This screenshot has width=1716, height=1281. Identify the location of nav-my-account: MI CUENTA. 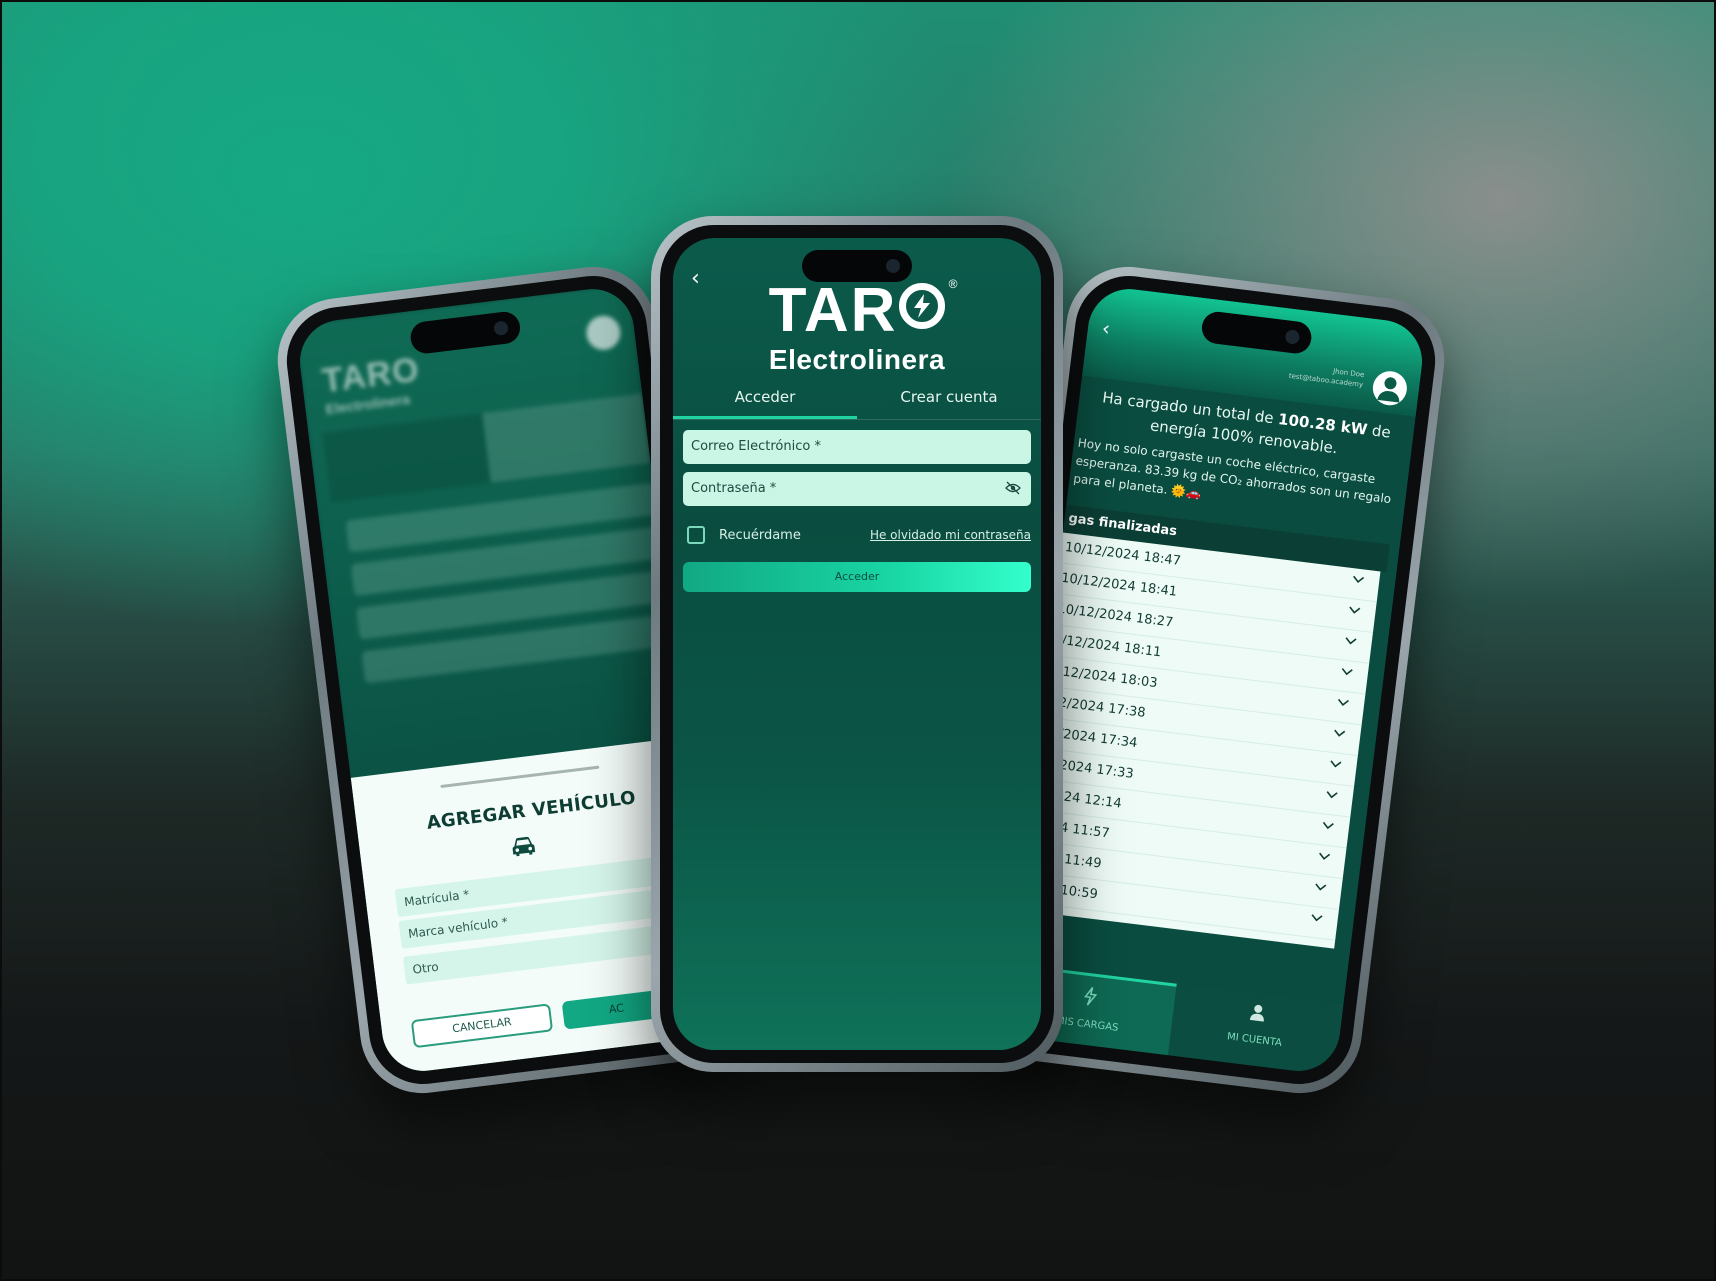
(1256, 1030).